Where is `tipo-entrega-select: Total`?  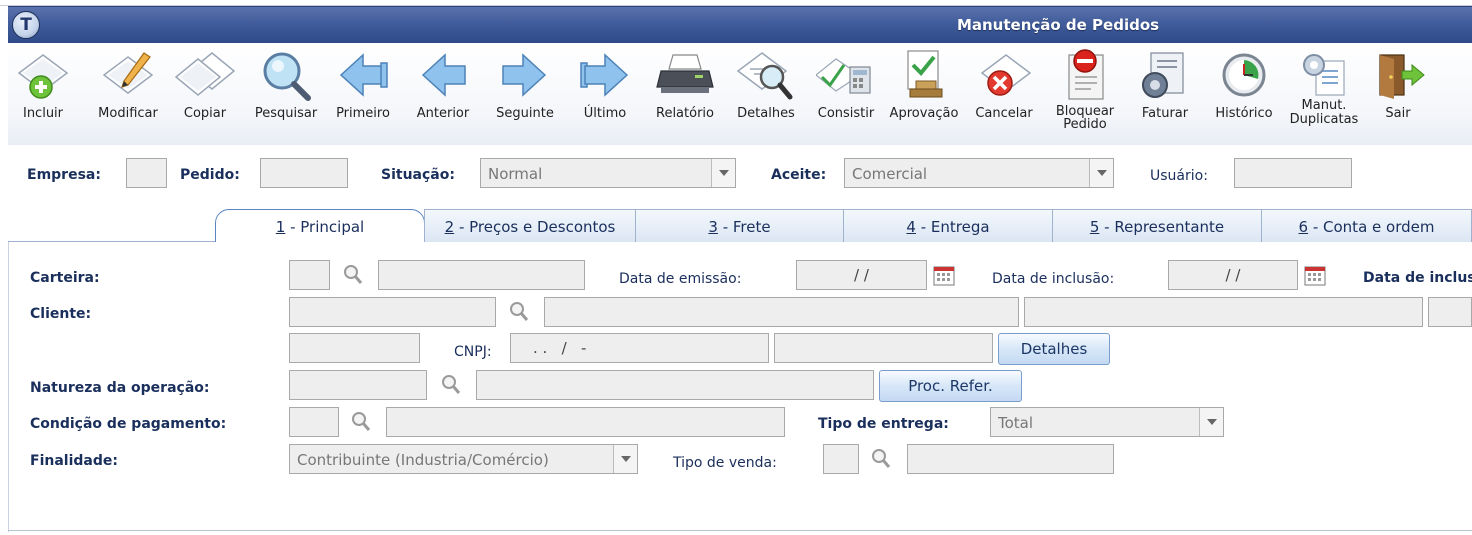 tipo-entrega-select: Total is located at coordinates (1107, 422).